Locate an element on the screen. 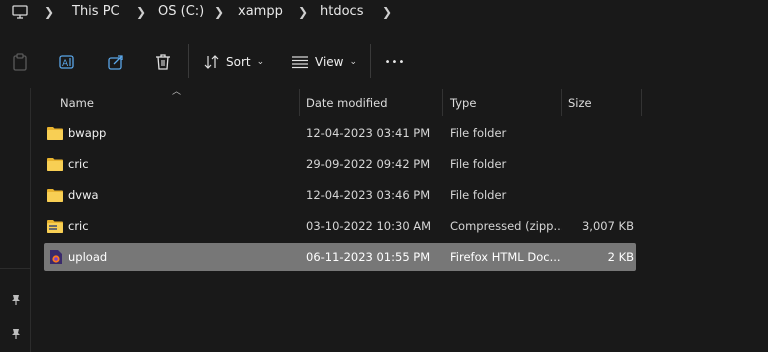  firefox-html-icon is located at coordinates (56, 257).